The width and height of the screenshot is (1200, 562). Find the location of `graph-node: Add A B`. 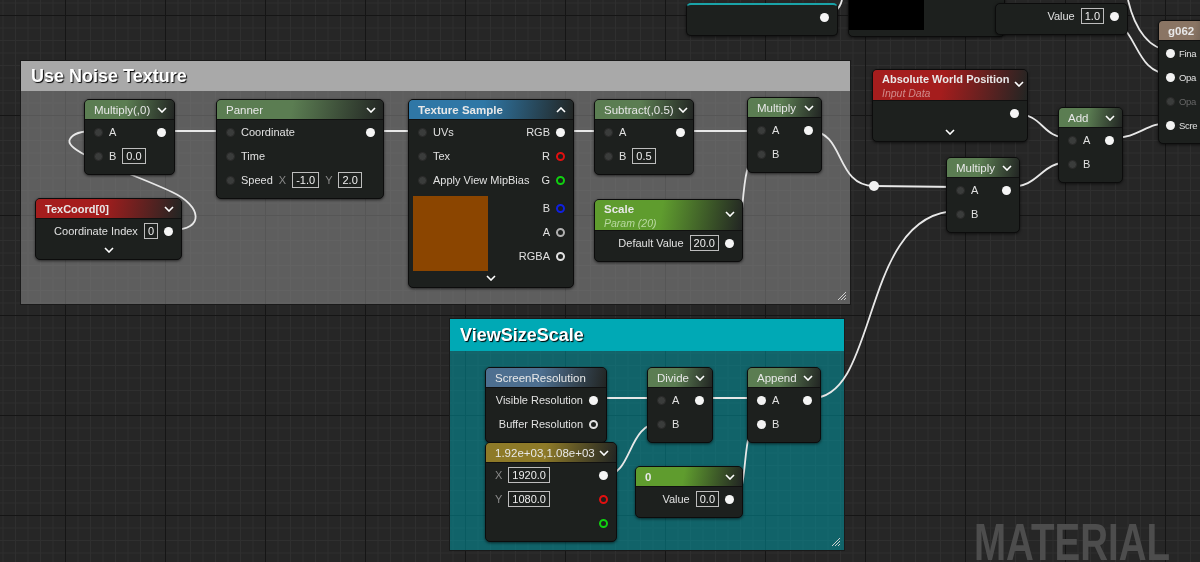

graph-node: Add A B is located at coordinates (1090, 145).